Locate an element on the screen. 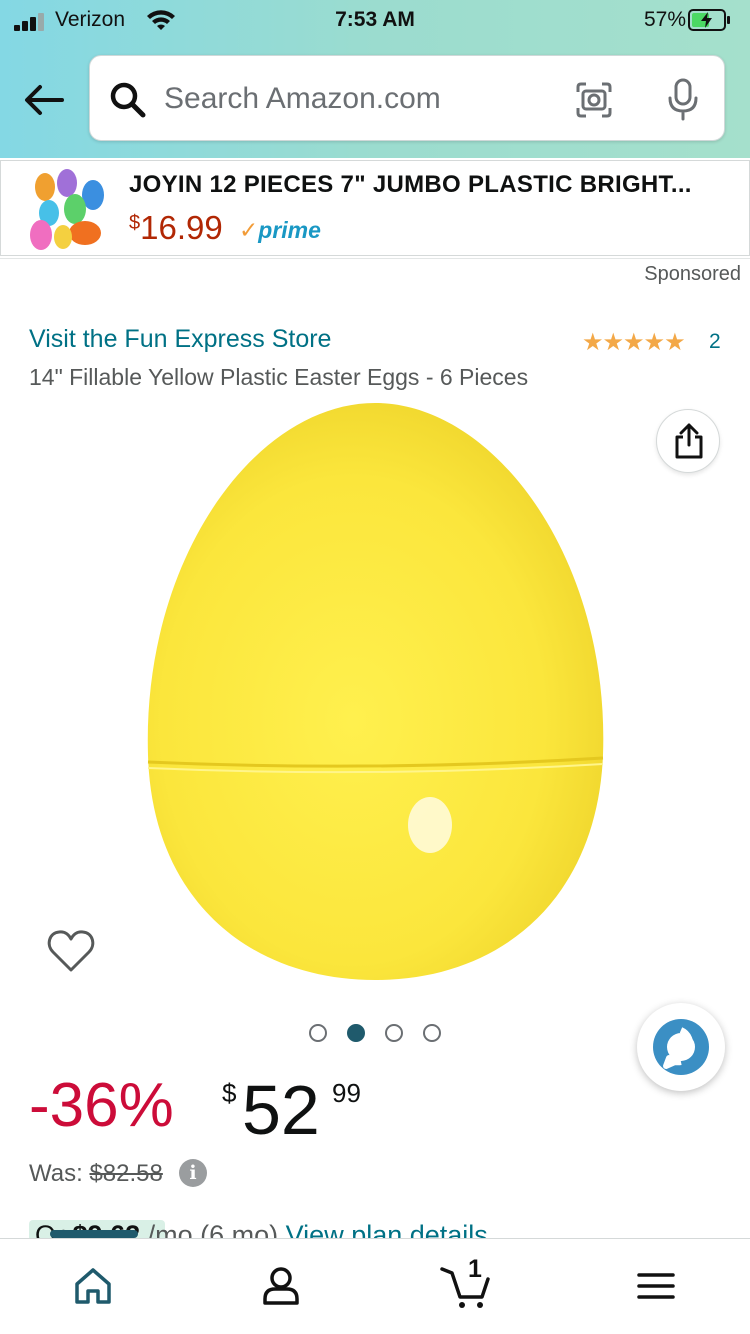 Image resolution: width=750 pixels, height=1334 pixels. status-bar: Verizon 7:53 AM 57% is located at coordinates (375, 22).